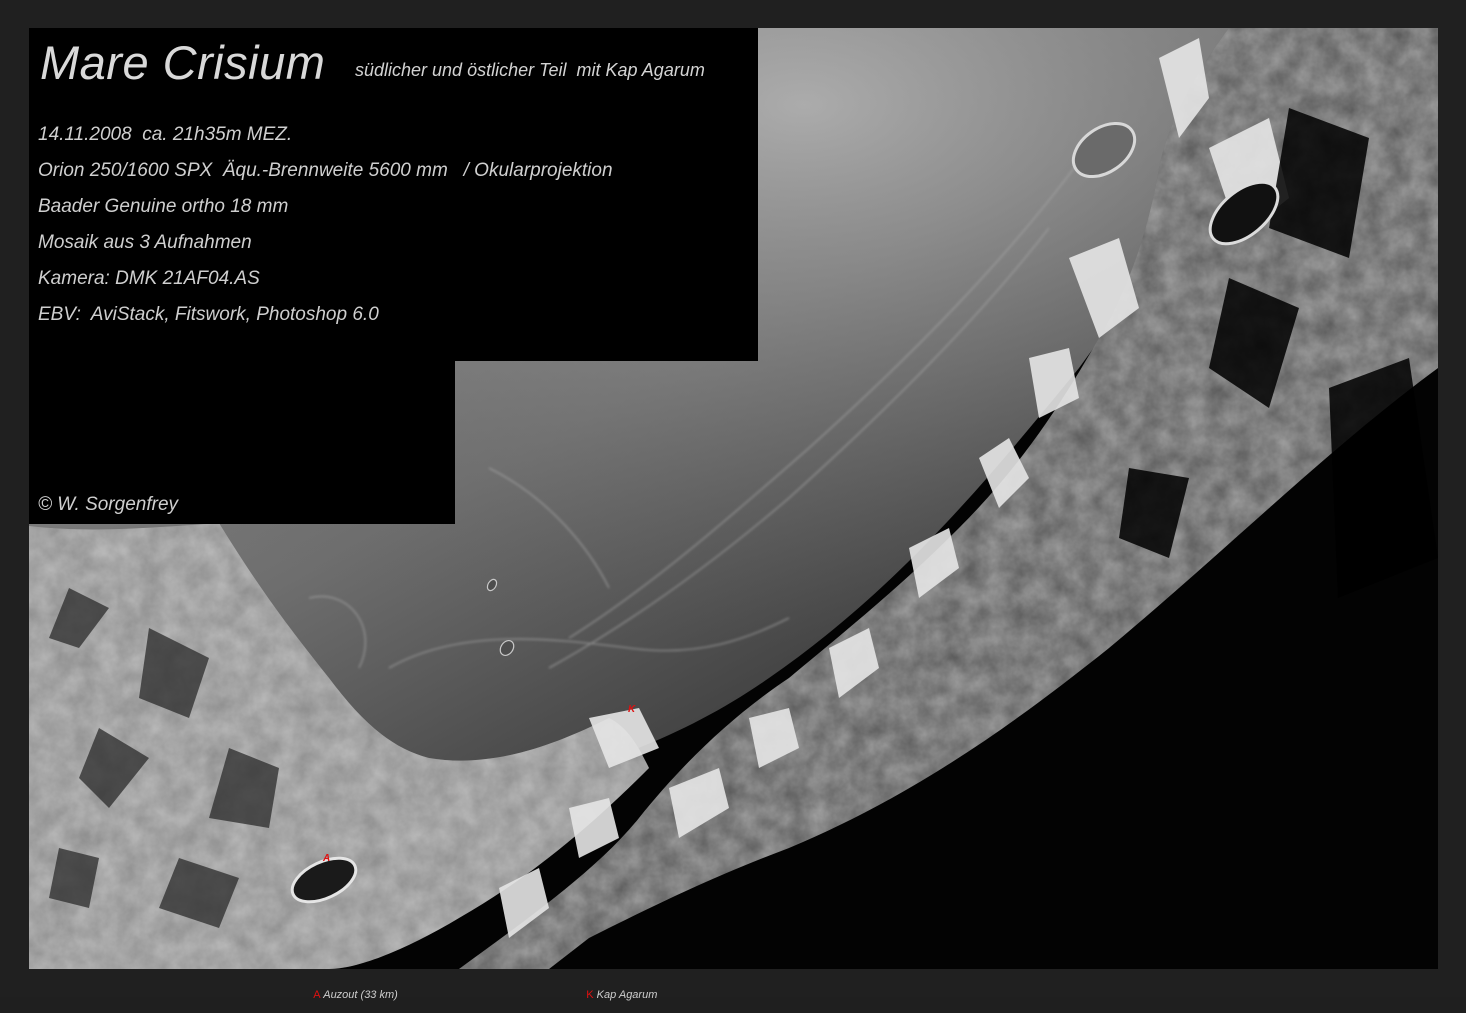 The image size is (1466, 1013). What do you see at coordinates (165, 134) in the screenshot?
I see `info-date: 14.11.2008 ca. 21h35m MEZ.` at bounding box center [165, 134].